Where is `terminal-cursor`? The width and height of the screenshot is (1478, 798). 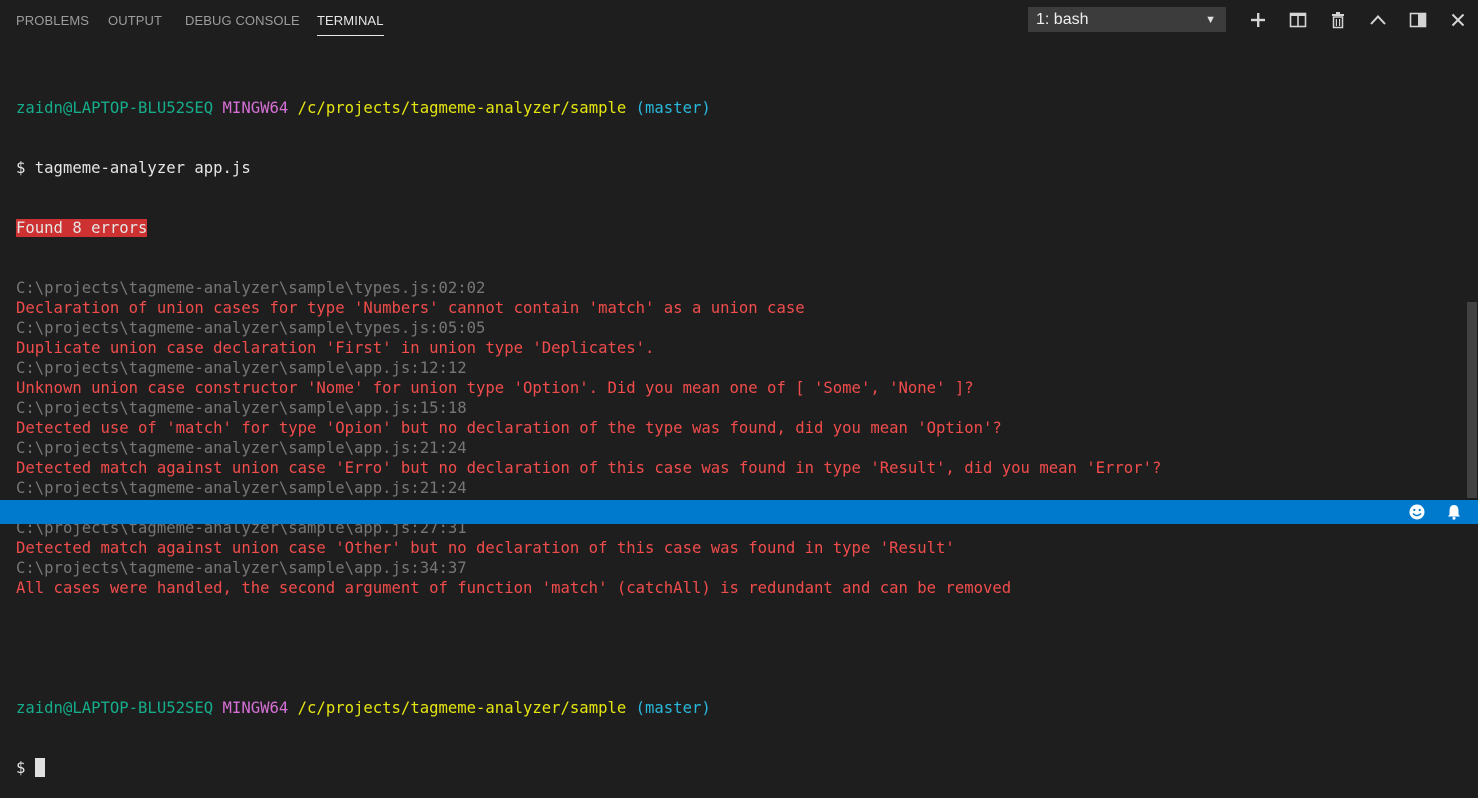
terminal-cursor is located at coordinates (40, 767).